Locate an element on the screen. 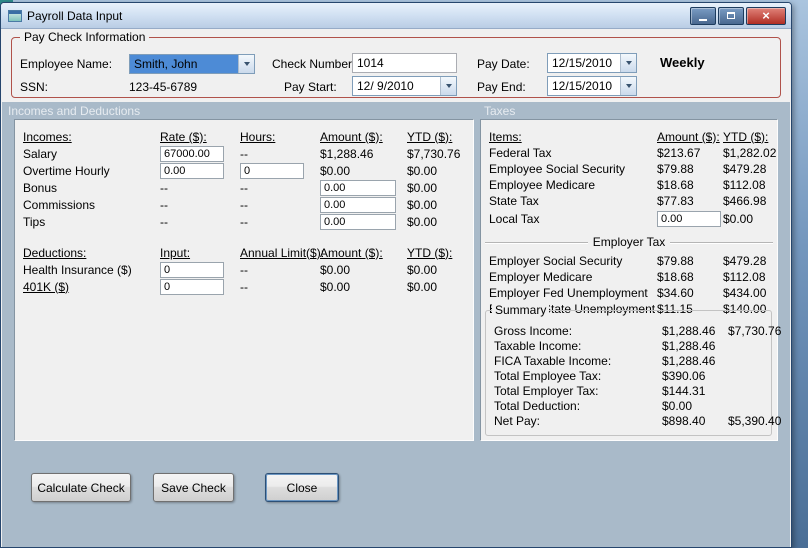 This screenshot has height=548, width=808. check-number-input is located at coordinates (404, 63).